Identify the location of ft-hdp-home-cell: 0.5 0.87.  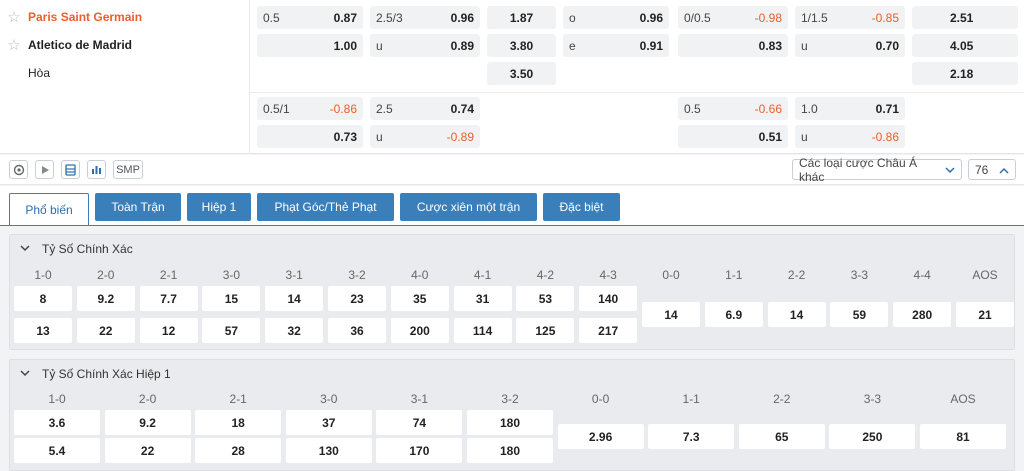
(310, 17).